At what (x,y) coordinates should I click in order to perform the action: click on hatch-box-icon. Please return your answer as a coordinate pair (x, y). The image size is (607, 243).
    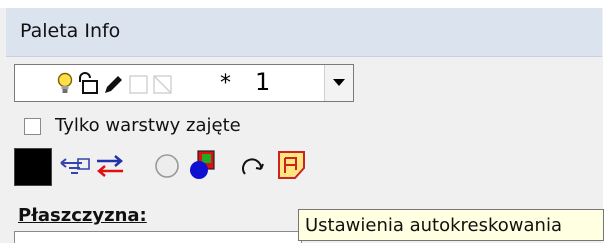
    Looking at the image, I should click on (162, 84).